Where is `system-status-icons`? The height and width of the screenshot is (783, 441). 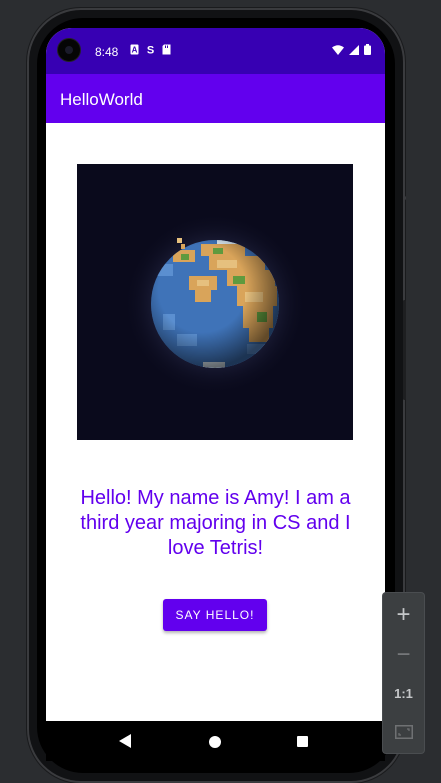
system-status-icons is located at coordinates (351, 49).